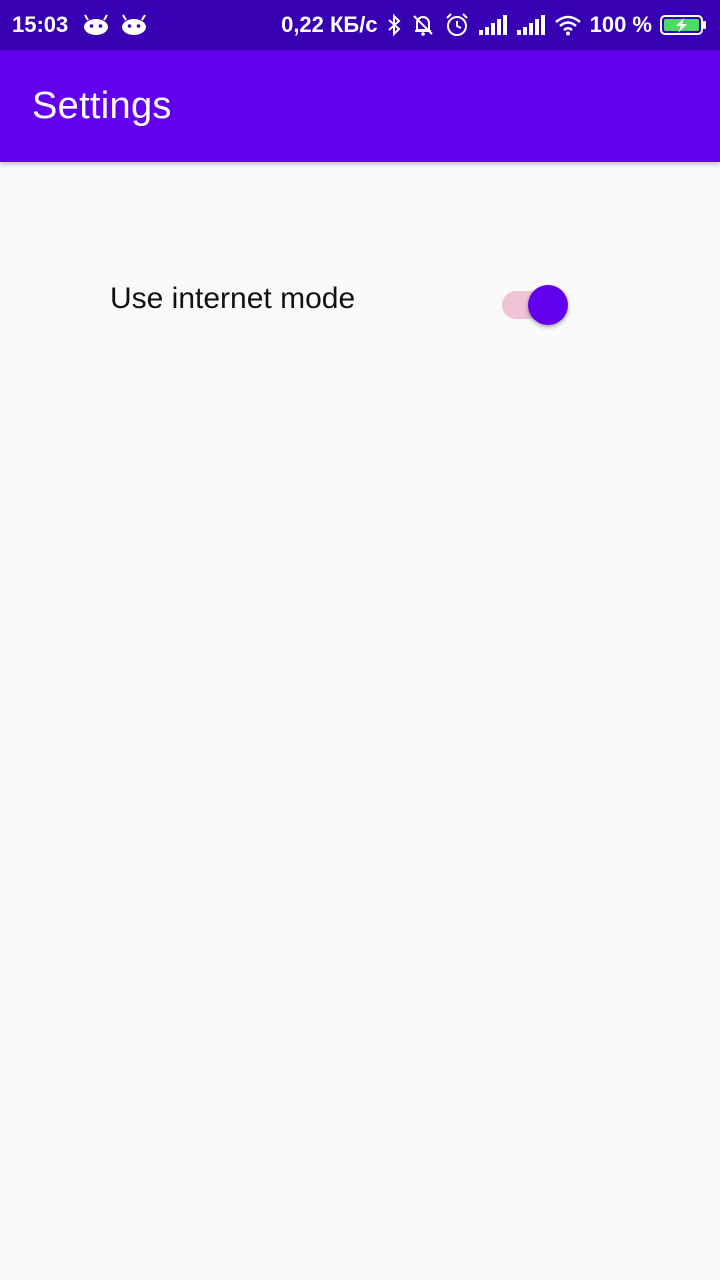 The height and width of the screenshot is (1280, 720). What do you see at coordinates (457, 25) in the screenshot?
I see `alarm-icon` at bounding box center [457, 25].